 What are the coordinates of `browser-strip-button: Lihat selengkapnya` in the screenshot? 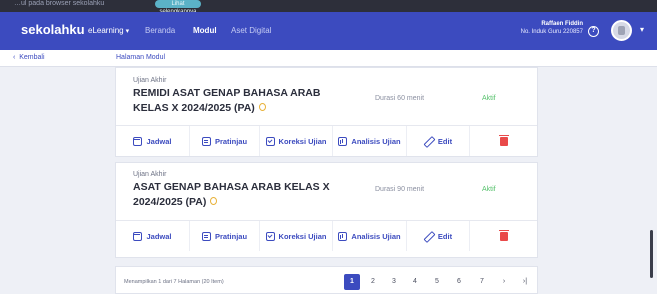 It's located at (178, 7).